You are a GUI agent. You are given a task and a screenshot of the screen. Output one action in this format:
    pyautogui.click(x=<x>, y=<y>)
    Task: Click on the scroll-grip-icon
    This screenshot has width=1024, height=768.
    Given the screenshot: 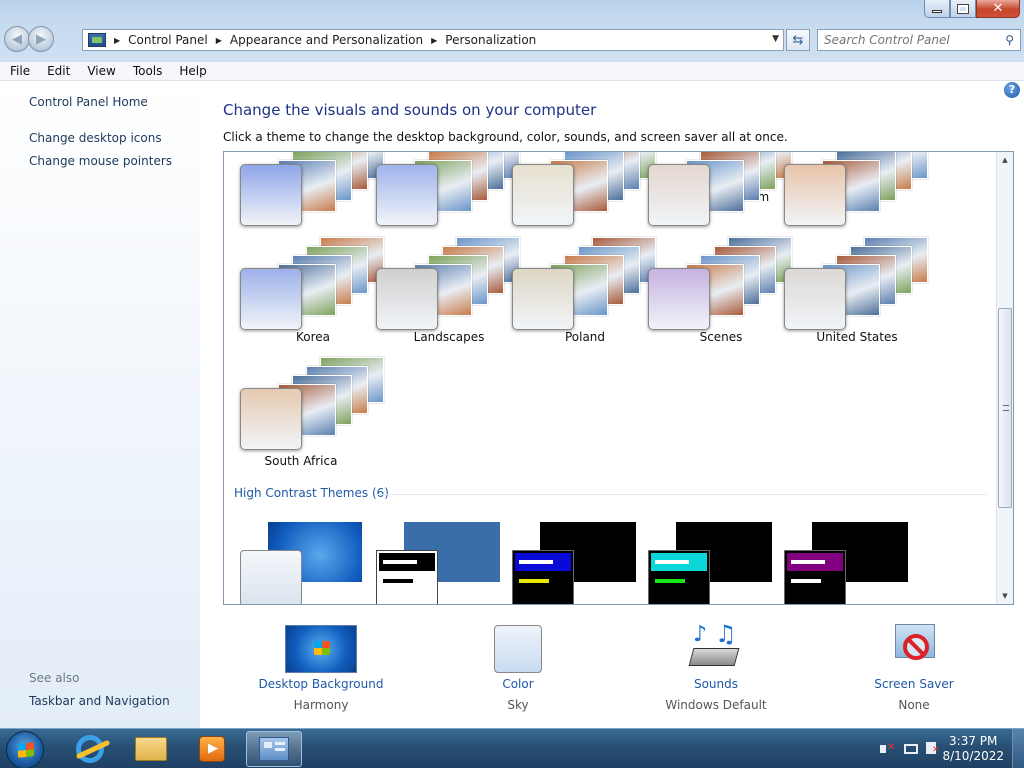 What is the action you would take?
    pyautogui.click(x=1006, y=408)
    